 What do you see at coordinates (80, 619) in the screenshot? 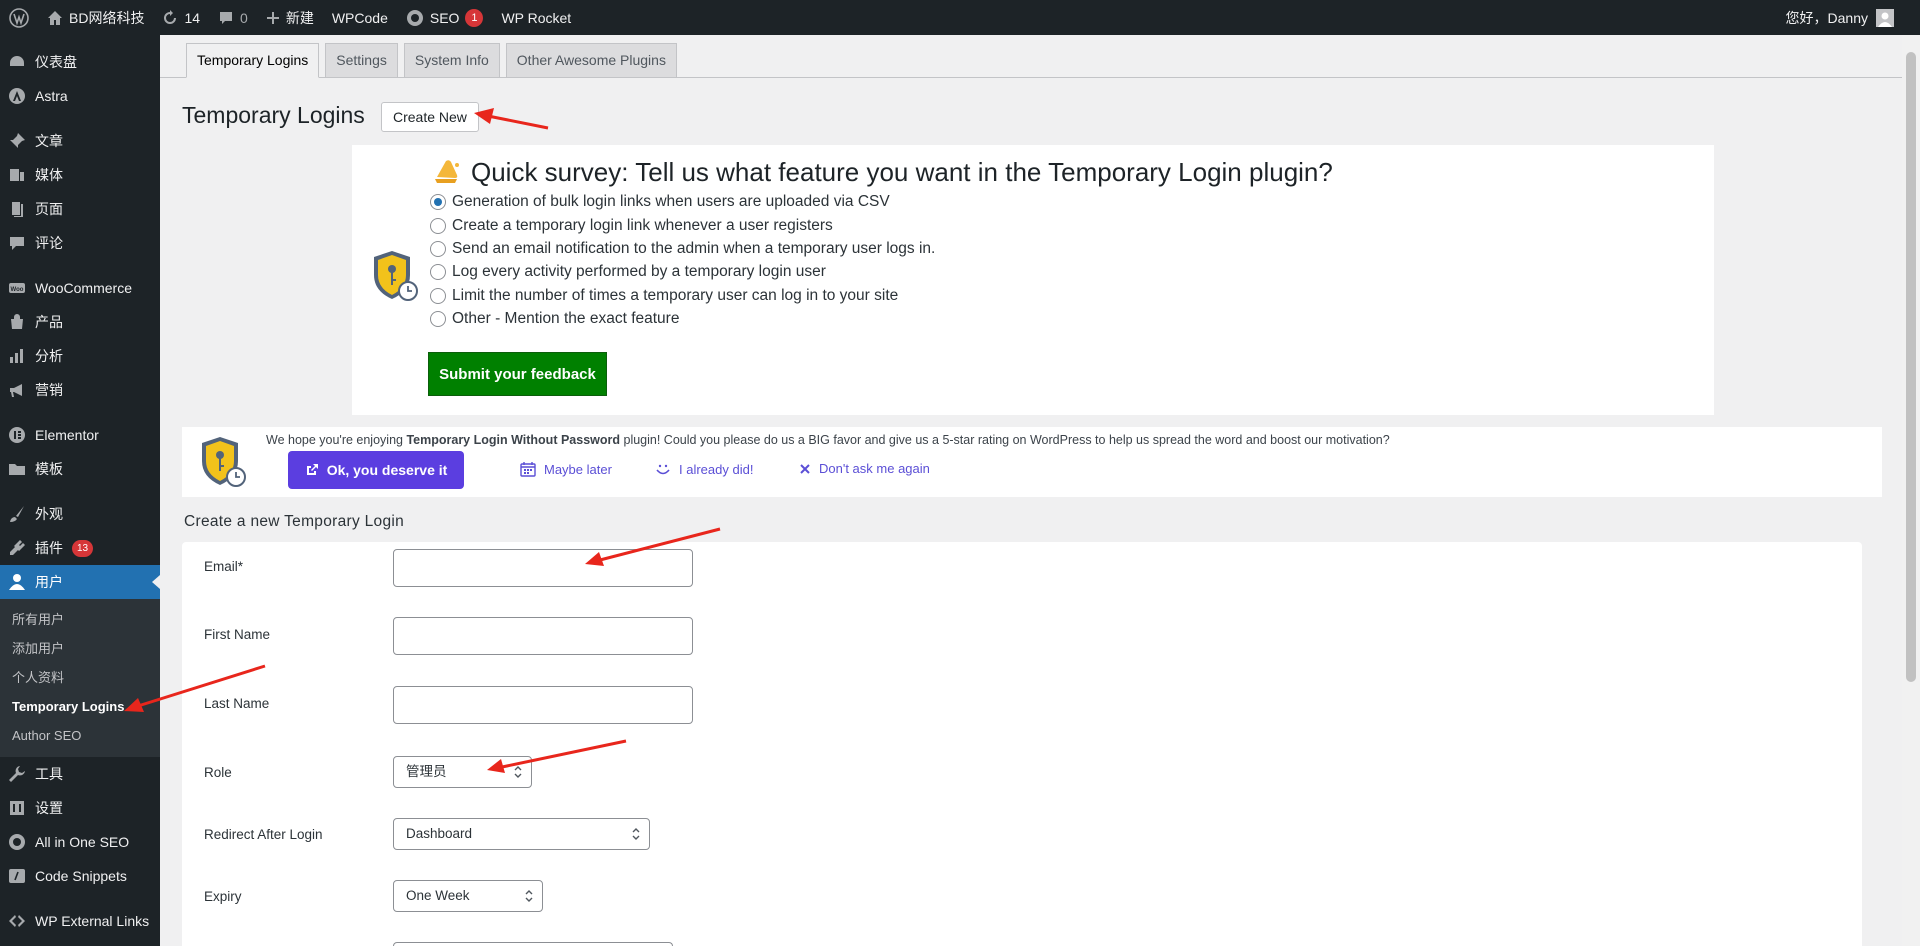
I see `submenu-item-all-users: 所有用户` at bounding box center [80, 619].